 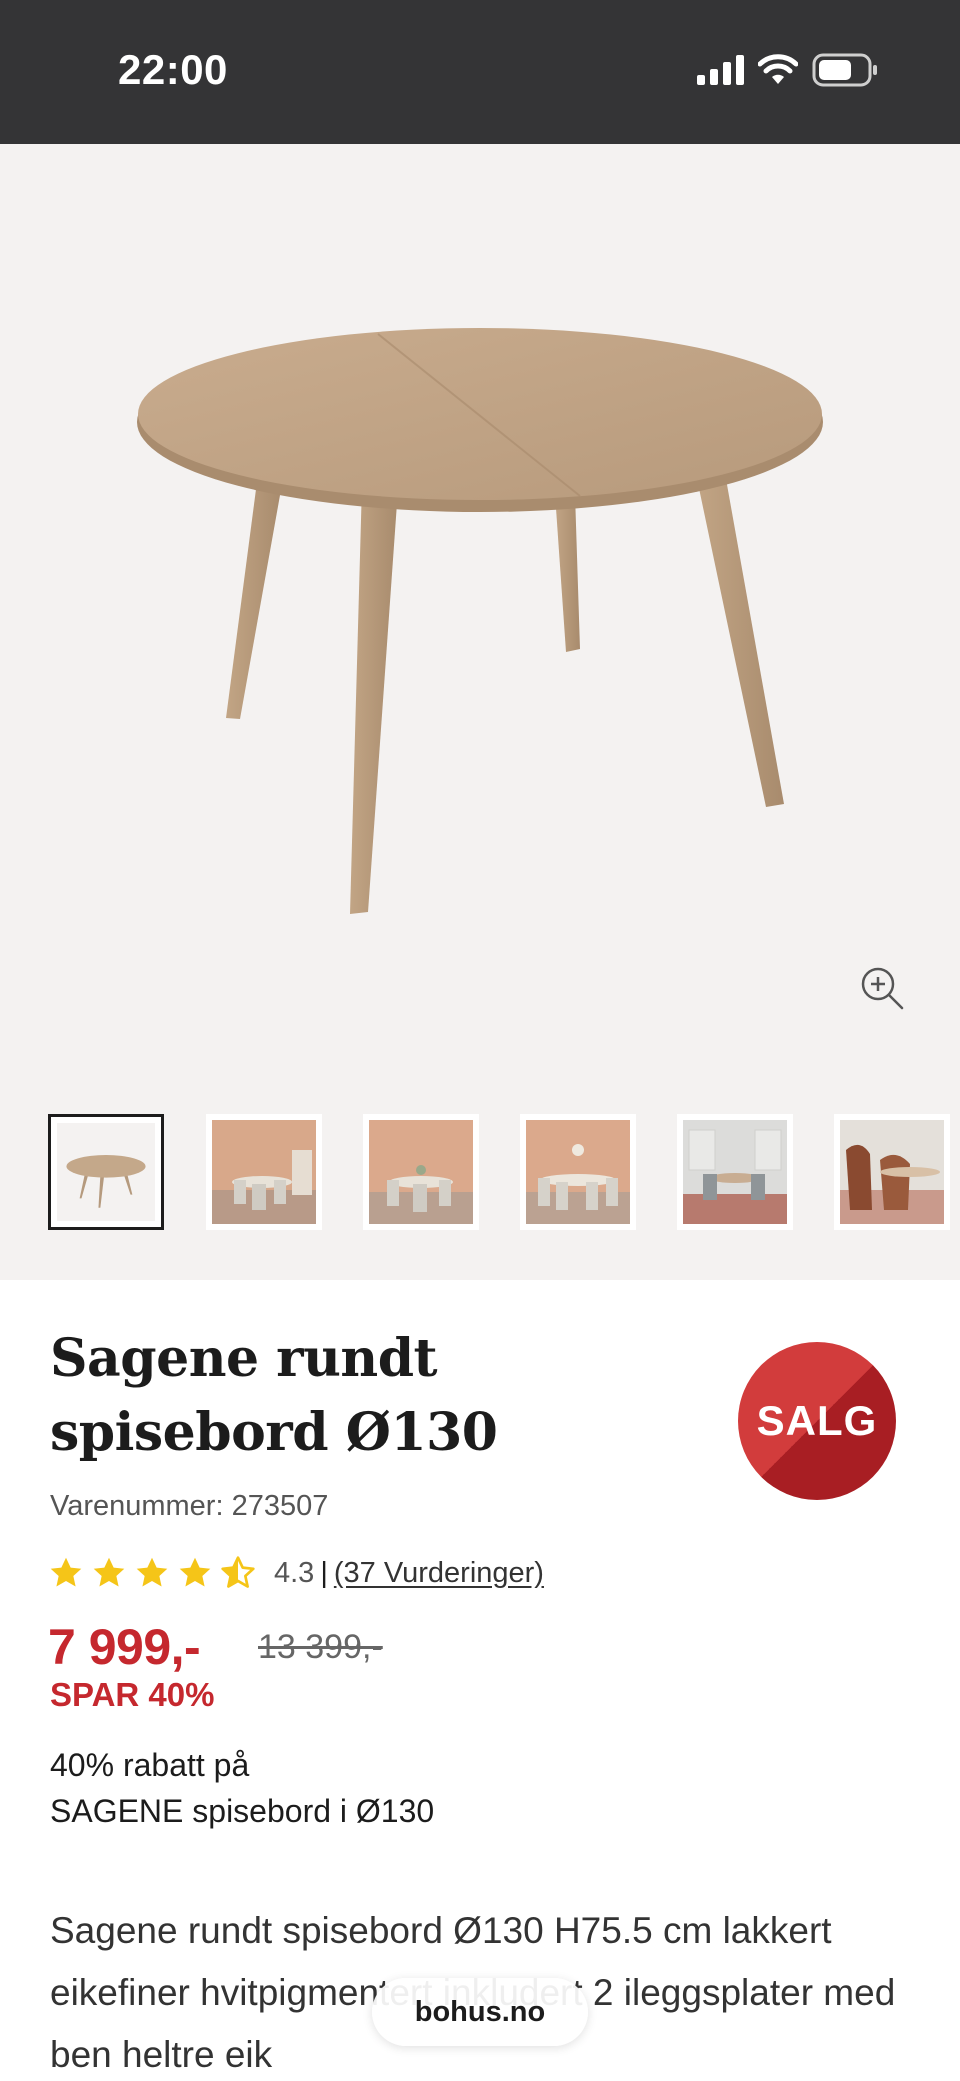 What do you see at coordinates (242, 1811) in the screenshot?
I see `promo-line-2: SAGENE spisebord i Ø130` at bounding box center [242, 1811].